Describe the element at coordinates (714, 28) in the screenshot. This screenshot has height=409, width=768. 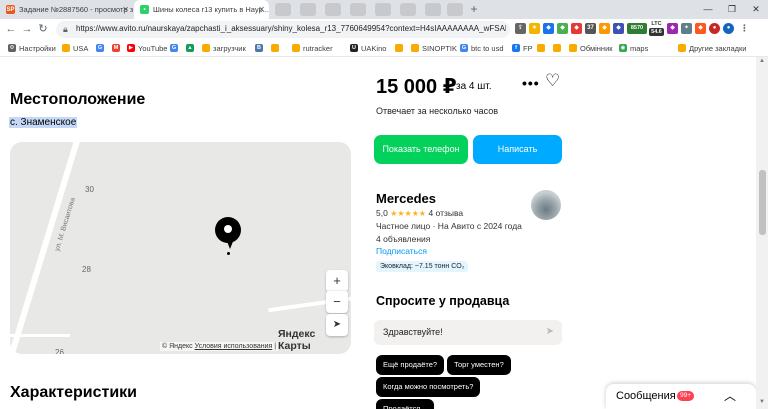
I see `profile-icon: ●` at that location.